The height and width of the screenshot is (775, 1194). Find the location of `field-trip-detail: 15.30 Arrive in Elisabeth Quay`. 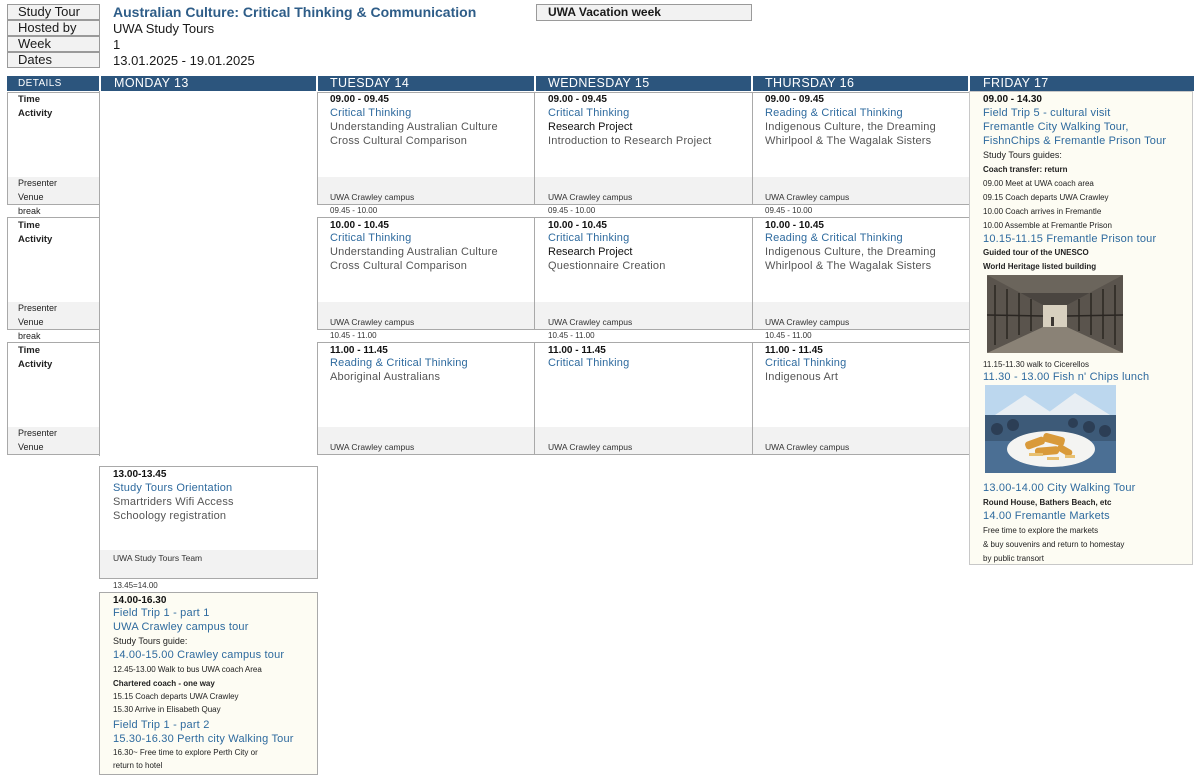

field-trip-detail: 15.30 Arrive in Elisabeth Quay is located at coordinates (167, 709).